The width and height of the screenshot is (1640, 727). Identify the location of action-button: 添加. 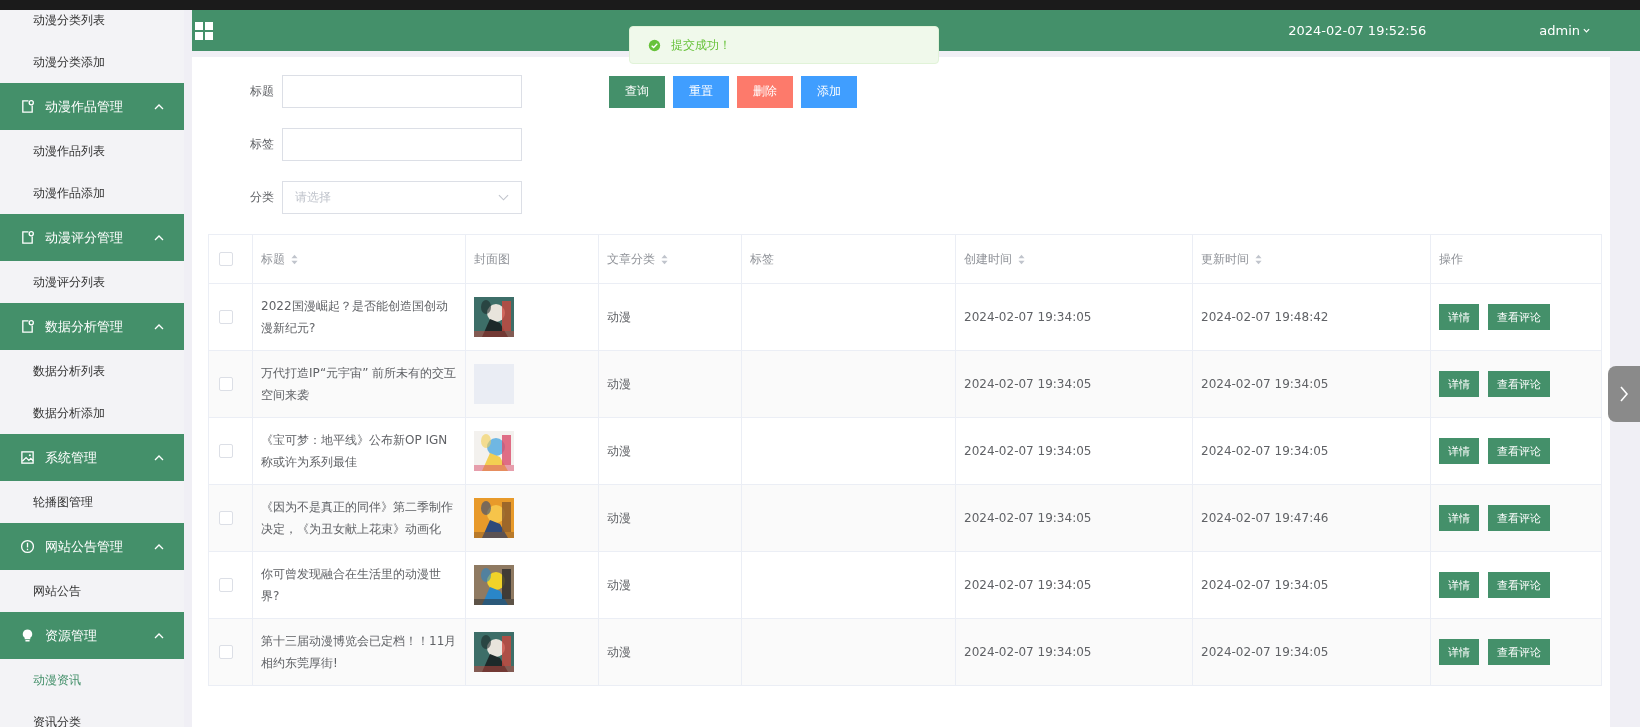
(829, 91).